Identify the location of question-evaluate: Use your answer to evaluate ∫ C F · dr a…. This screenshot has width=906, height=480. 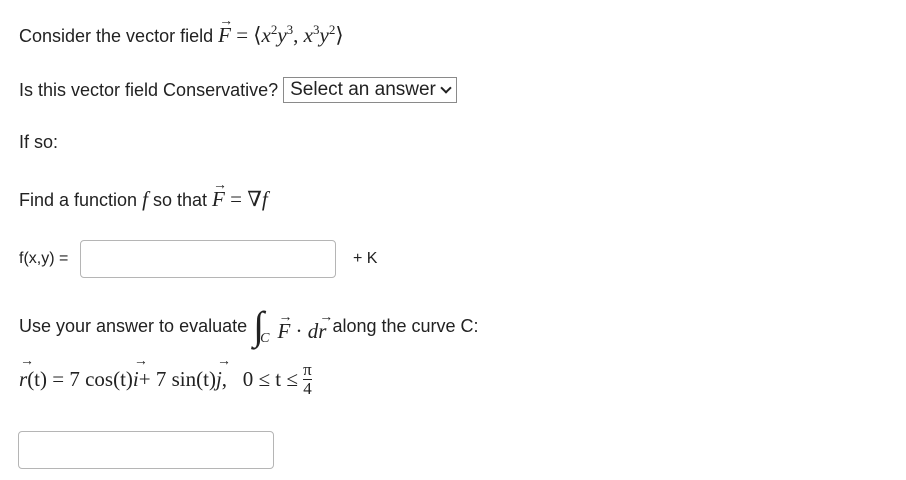
(249, 326).